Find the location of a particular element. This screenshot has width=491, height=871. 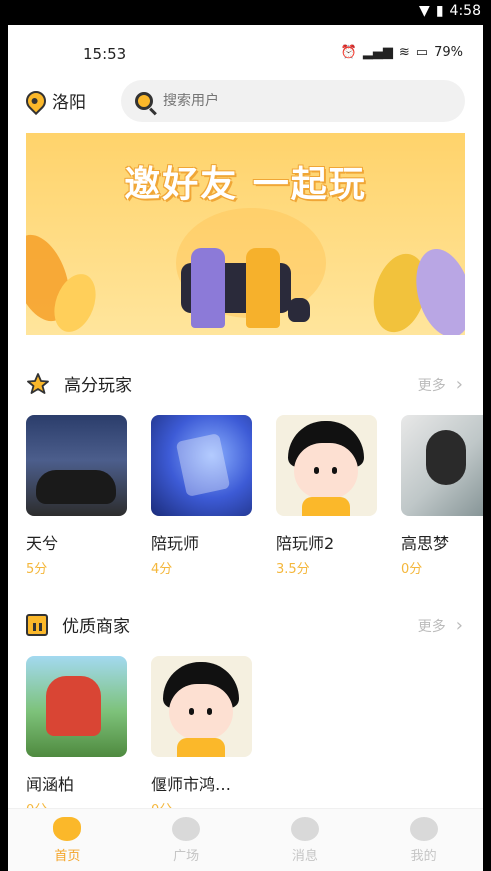

signal-bars-icon: ▂▄▆ is located at coordinates (377, 52).